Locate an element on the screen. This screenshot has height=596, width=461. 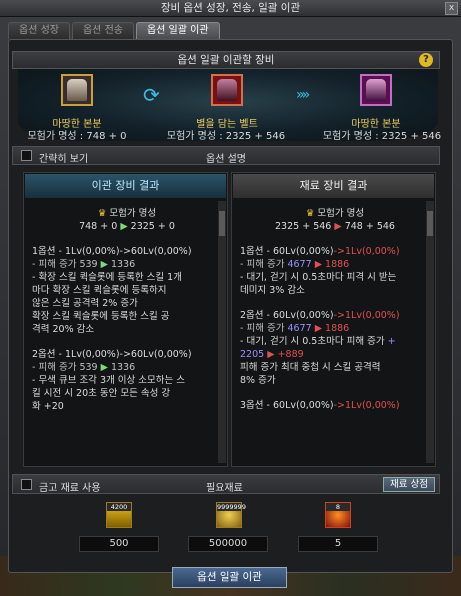
cycle-arrows-icon: ⟳ is located at coordinates (151, 95).